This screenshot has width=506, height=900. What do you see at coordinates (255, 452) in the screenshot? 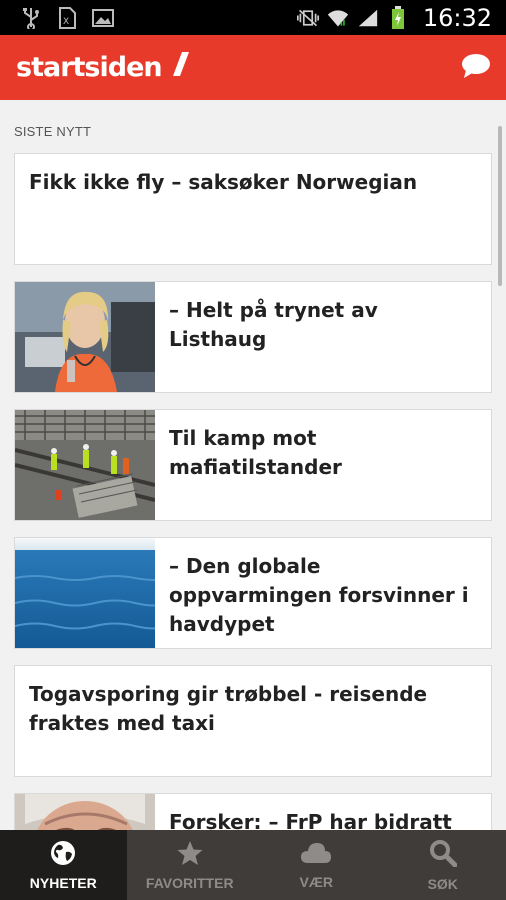
I see `news-title: Til kamp mot mafiatilstander` at bounding box center [255, 452].